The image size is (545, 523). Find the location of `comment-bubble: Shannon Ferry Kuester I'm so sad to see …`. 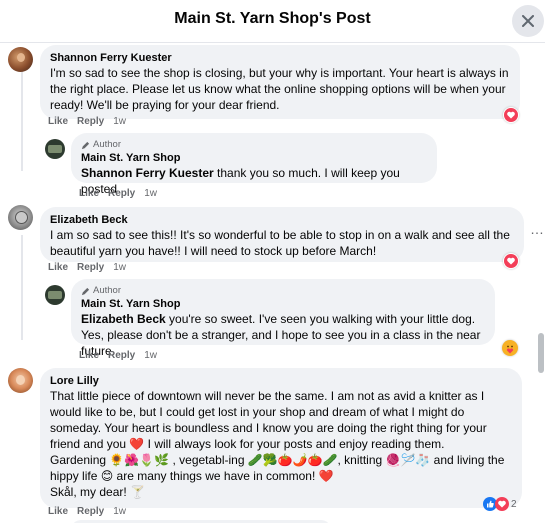

comment-bubble: Shannon Ferry Kuester I'm so sad to see … is located at coordinates (280, 82).